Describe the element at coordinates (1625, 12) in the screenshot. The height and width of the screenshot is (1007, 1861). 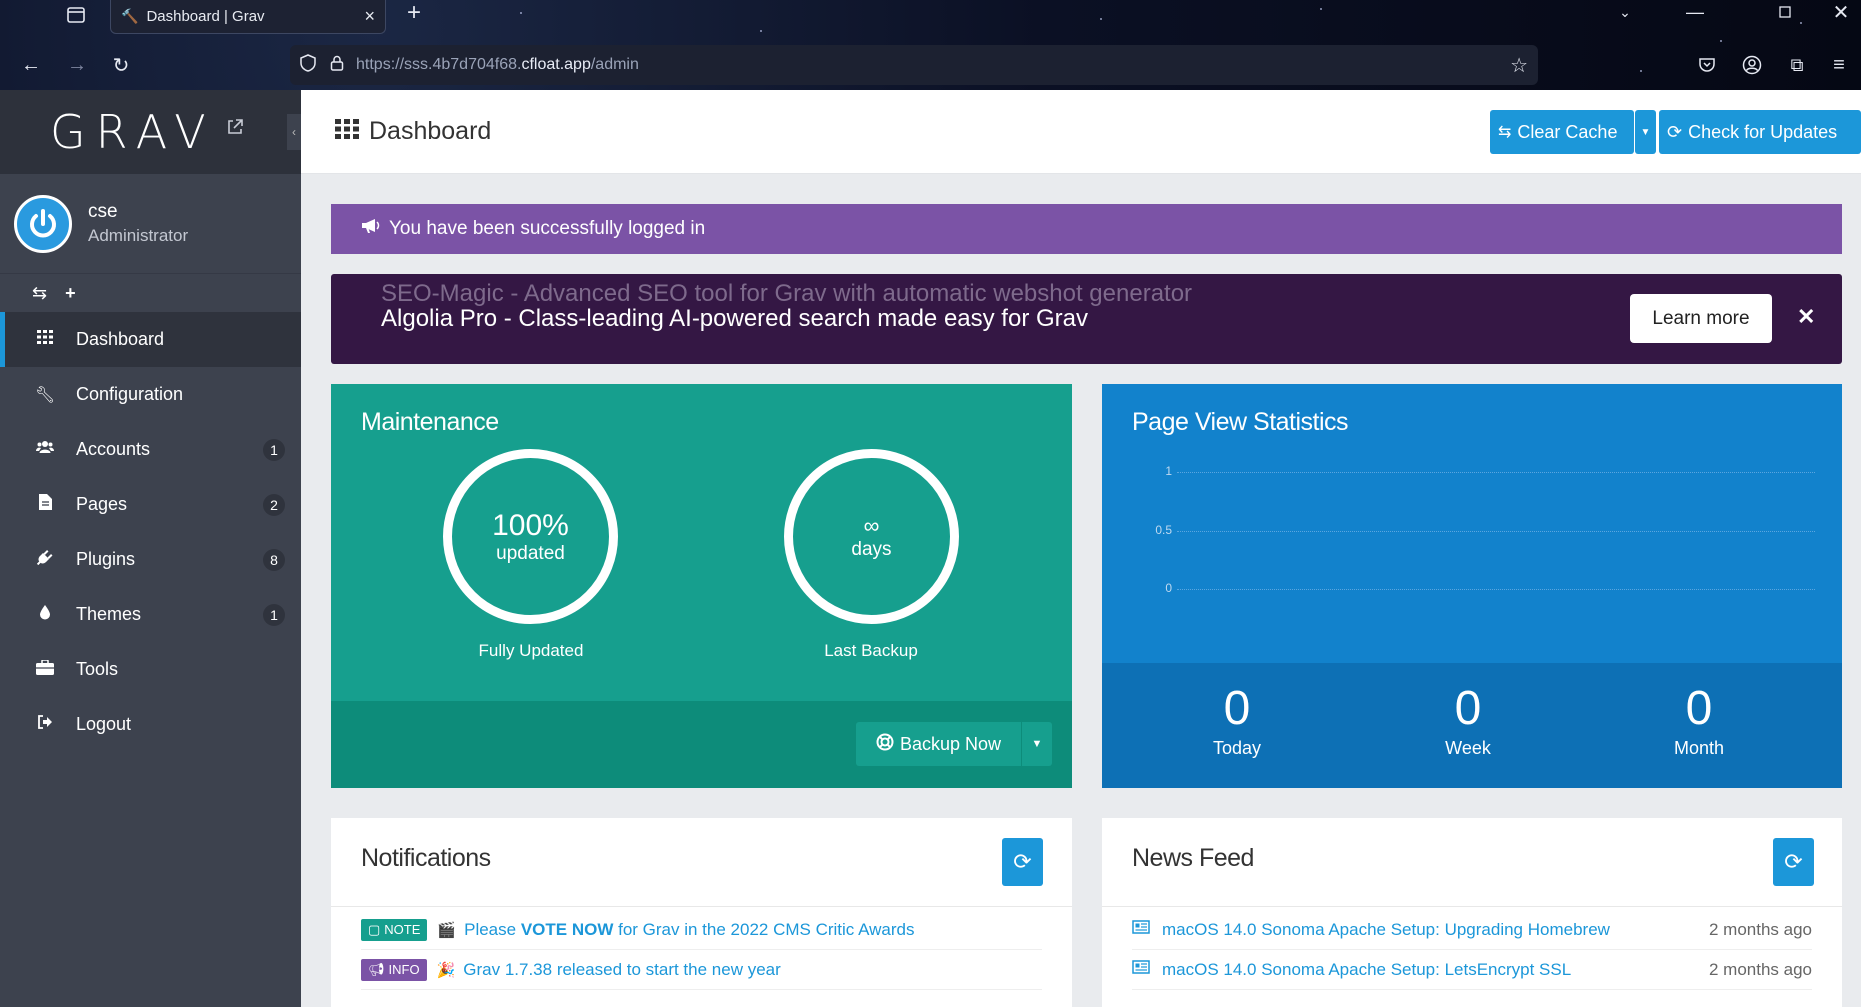
I see `list-tabs-icon: ⌄` at that location.